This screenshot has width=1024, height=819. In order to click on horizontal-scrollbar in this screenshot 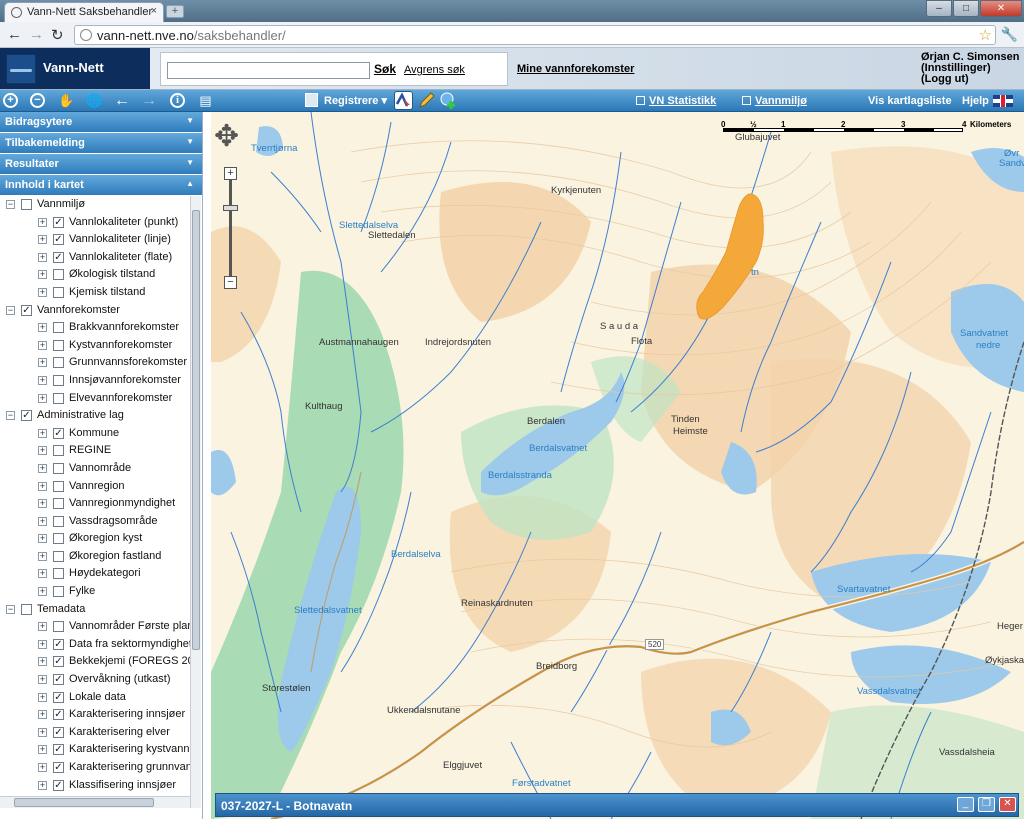, I will do `click(95, 802)`.